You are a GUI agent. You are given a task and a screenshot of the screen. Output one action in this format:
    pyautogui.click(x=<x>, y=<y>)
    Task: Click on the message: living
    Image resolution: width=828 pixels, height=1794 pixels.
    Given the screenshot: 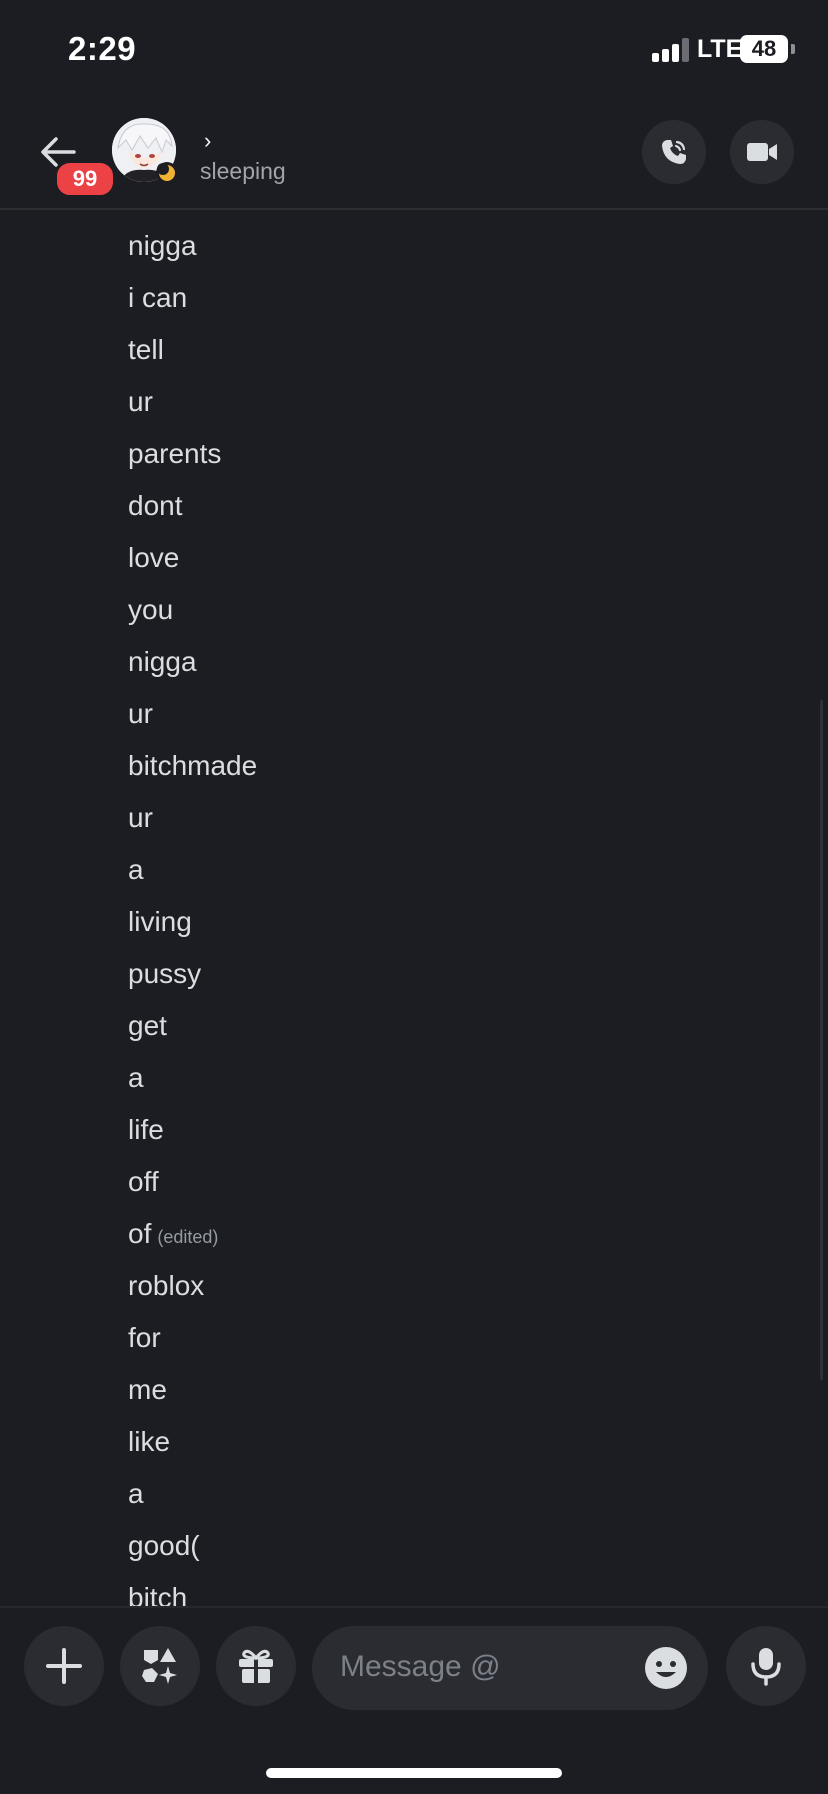 What is the action you would take?
    pyautogui.click(x=160, y=922)
    